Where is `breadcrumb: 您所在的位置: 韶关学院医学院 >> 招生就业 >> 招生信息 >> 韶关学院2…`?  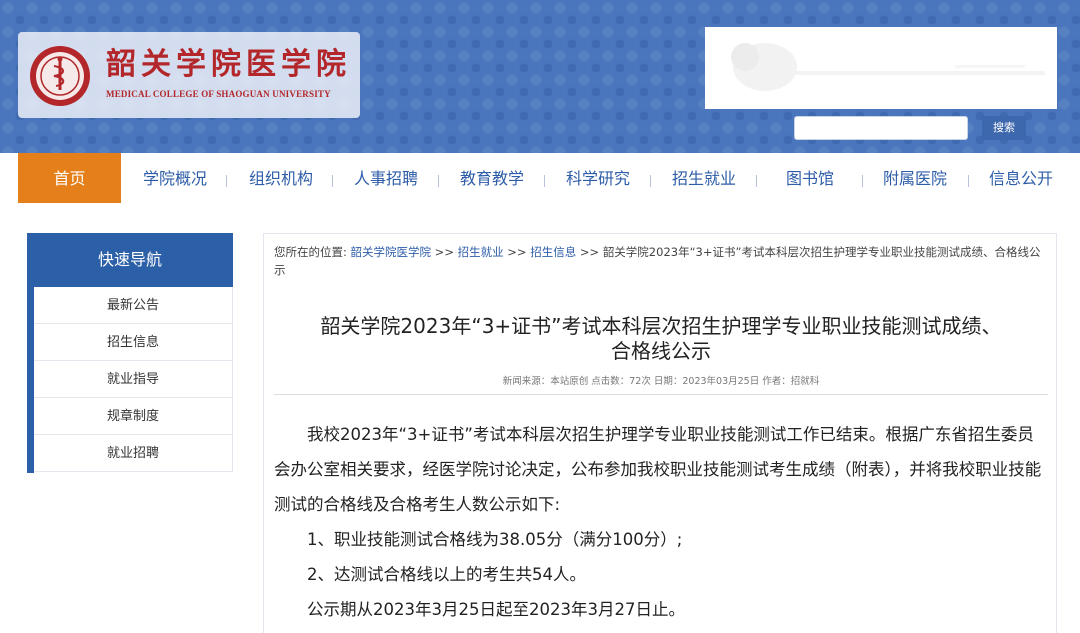
breadcrumb: 您所在的位置: 韶关学院医学院 >> 招生就业 >> 招生信息 >> 韶关学院2… is located at coordinates (660, 261).